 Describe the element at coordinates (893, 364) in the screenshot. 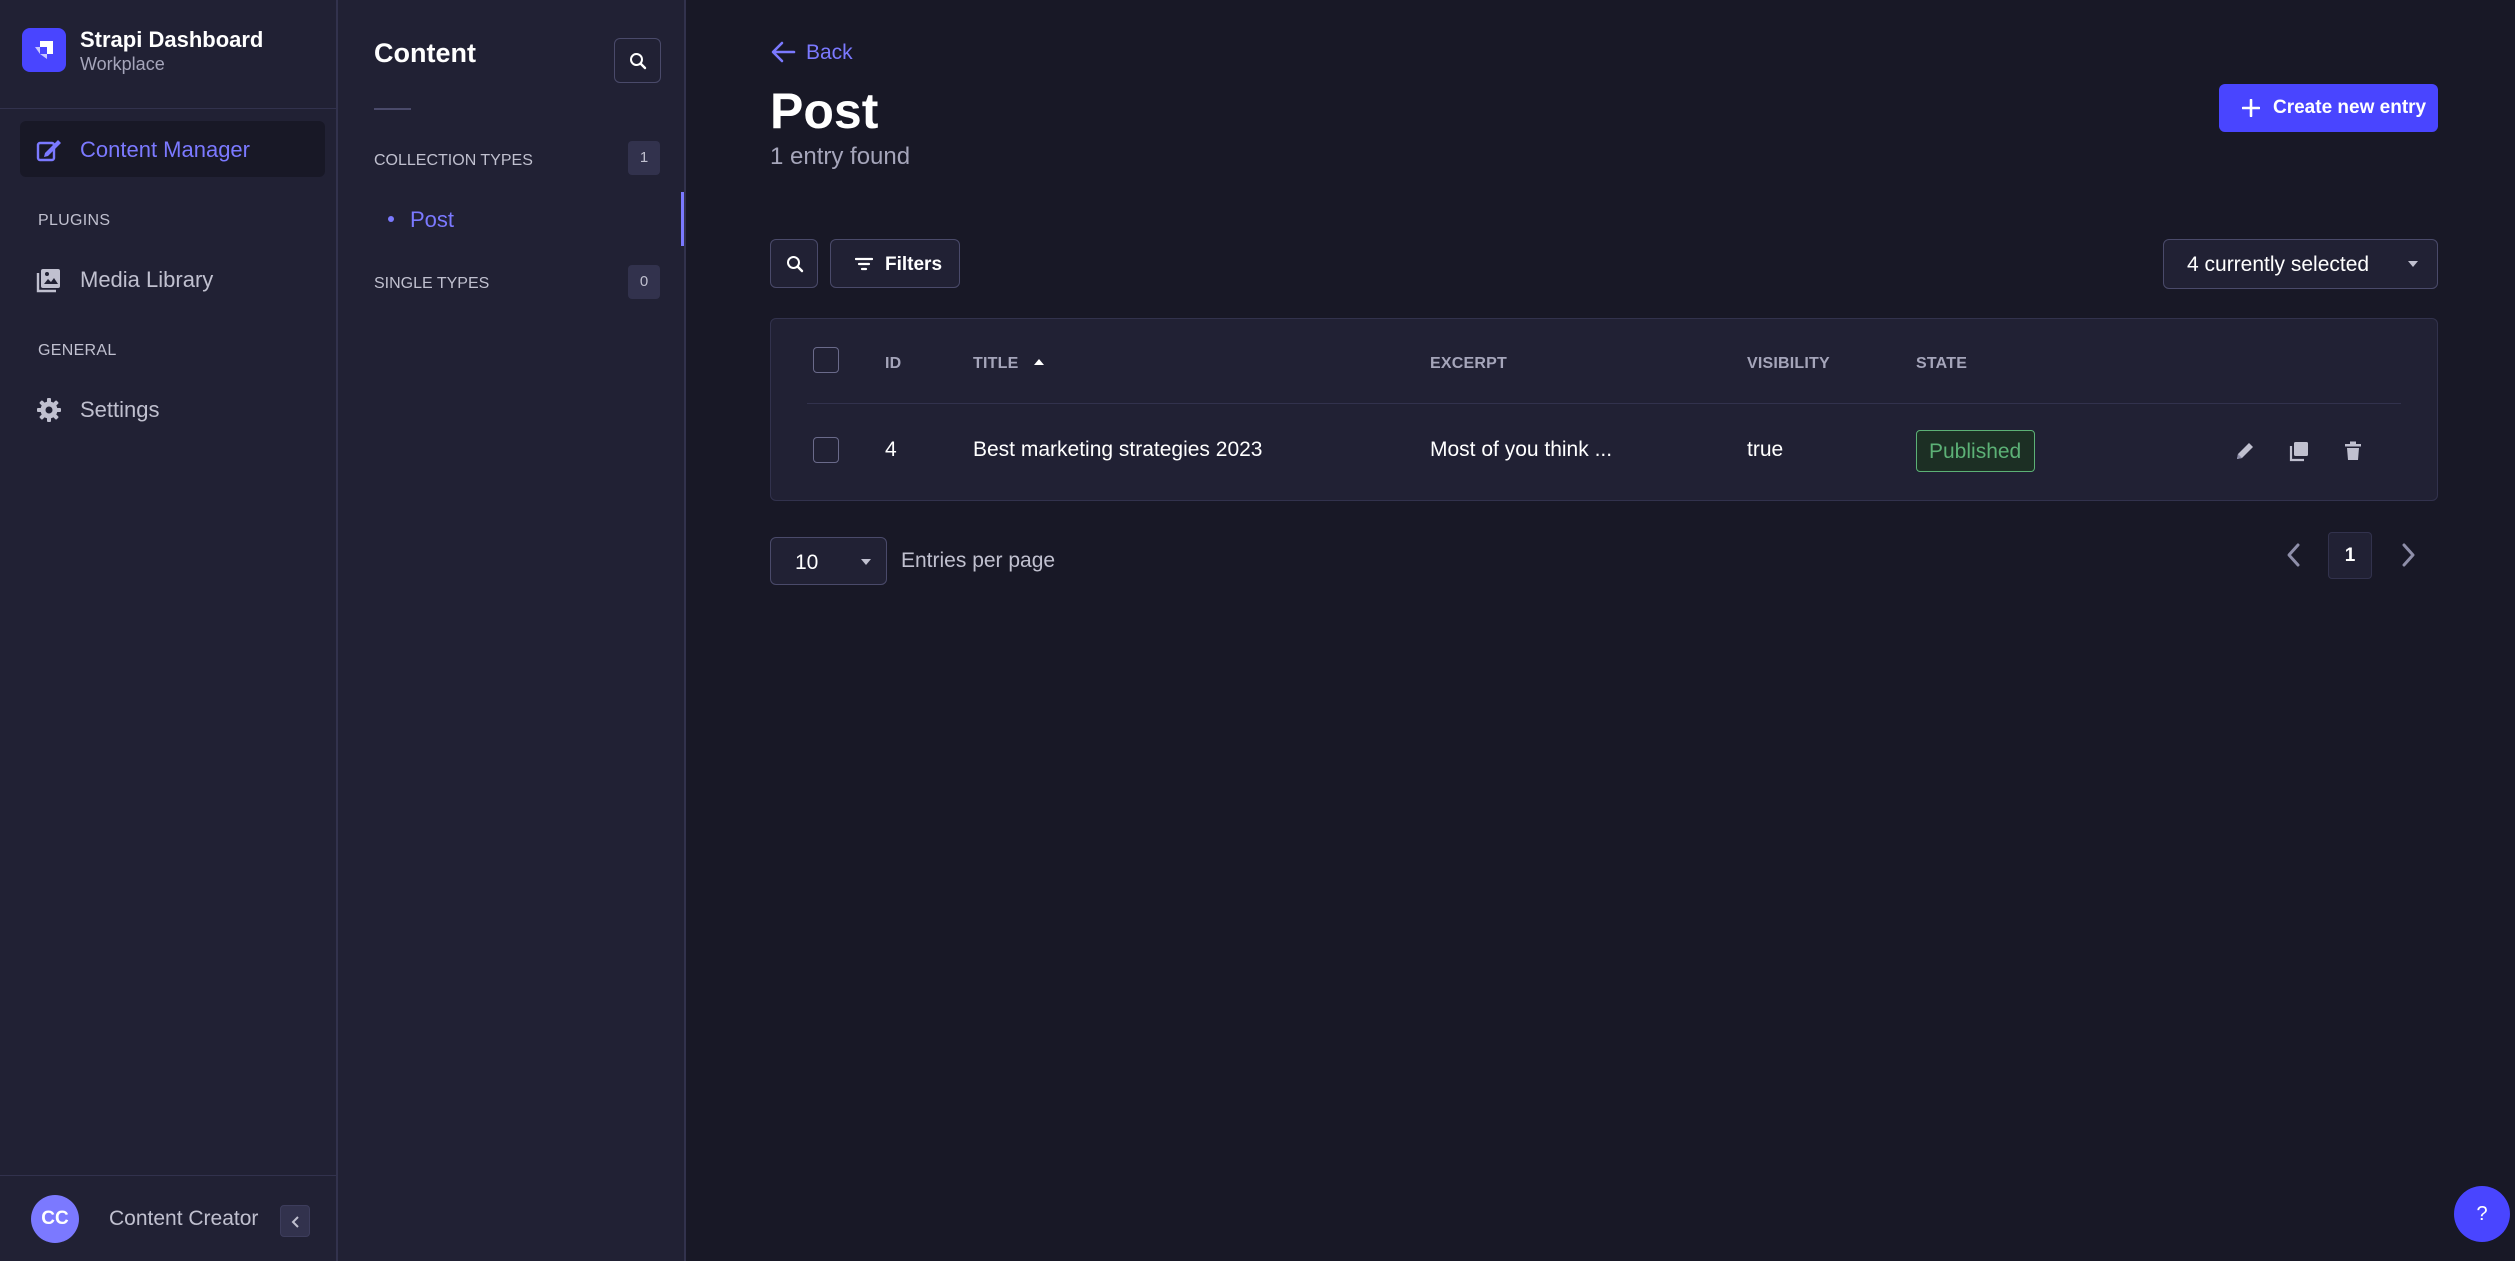

I see `column-header-id: ID` at that location.